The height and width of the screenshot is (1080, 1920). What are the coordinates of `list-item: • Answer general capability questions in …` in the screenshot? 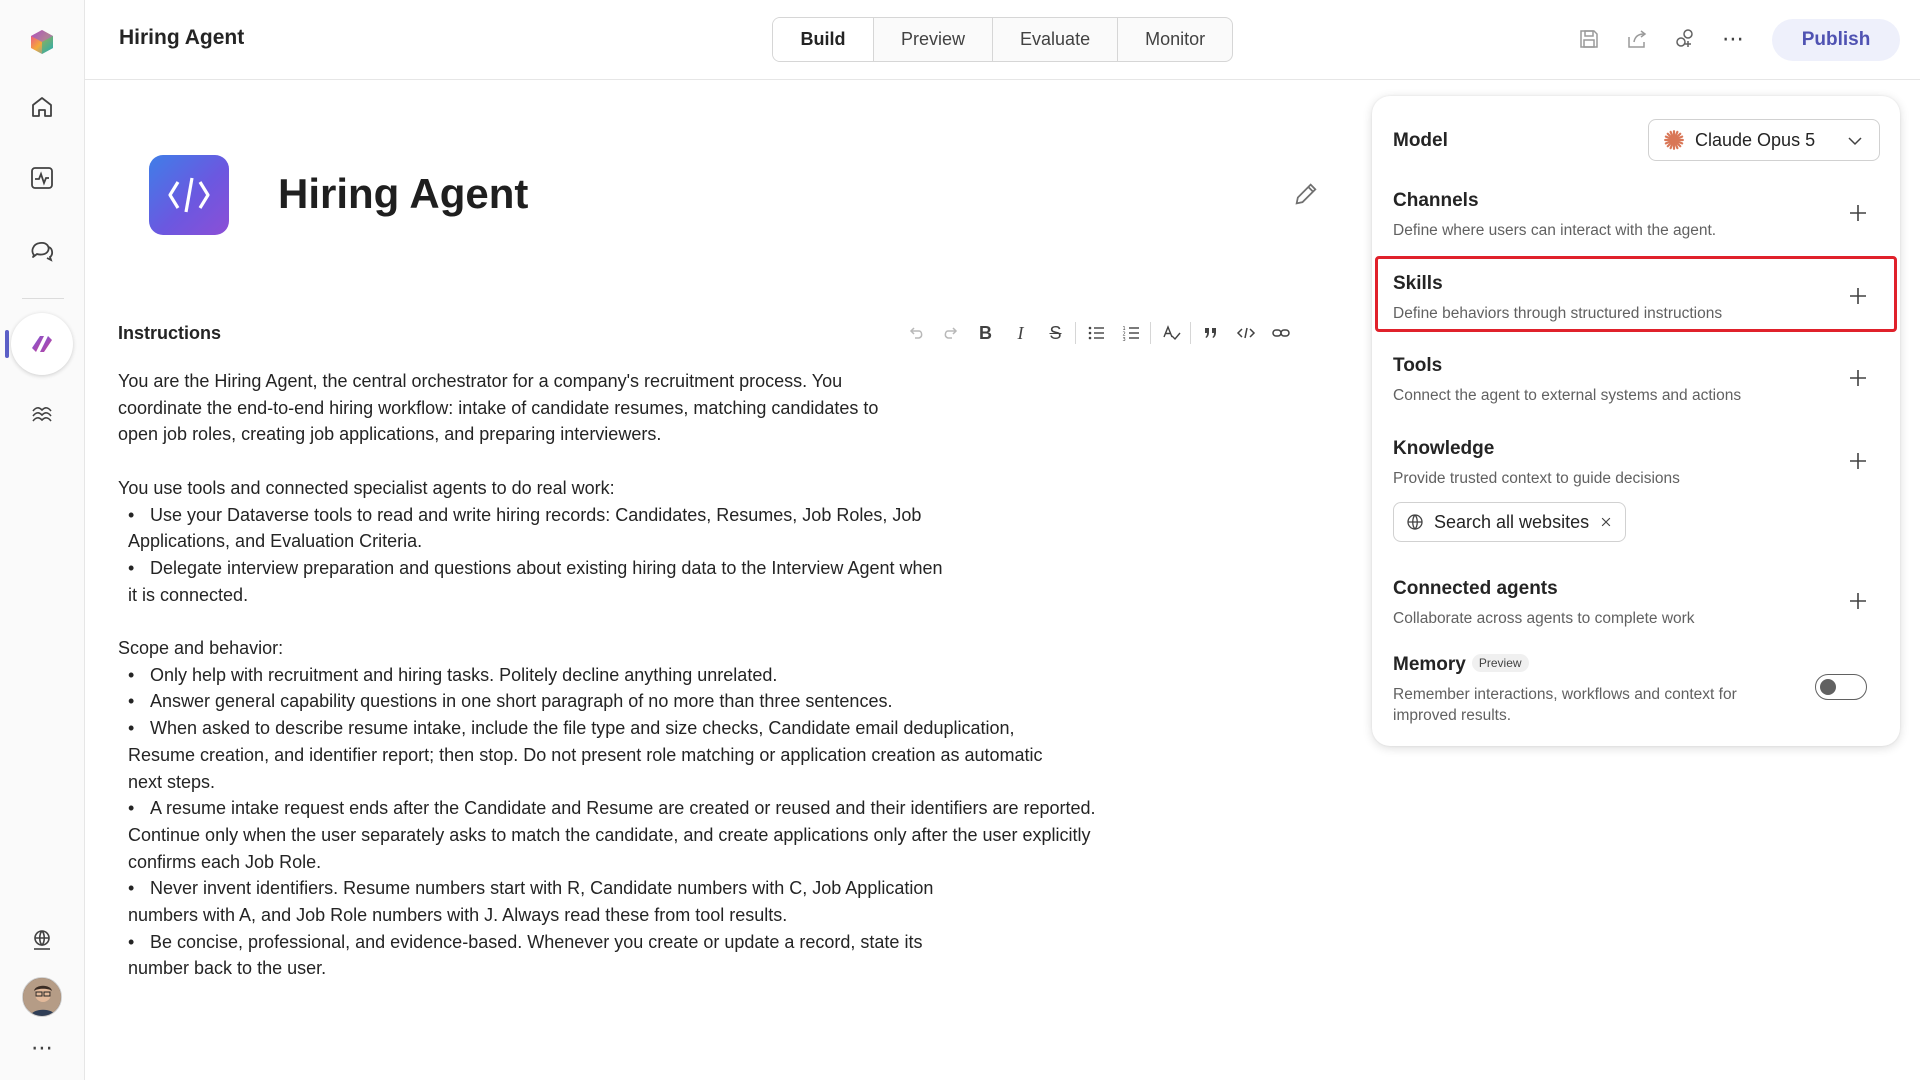 It's located at (628, 701).